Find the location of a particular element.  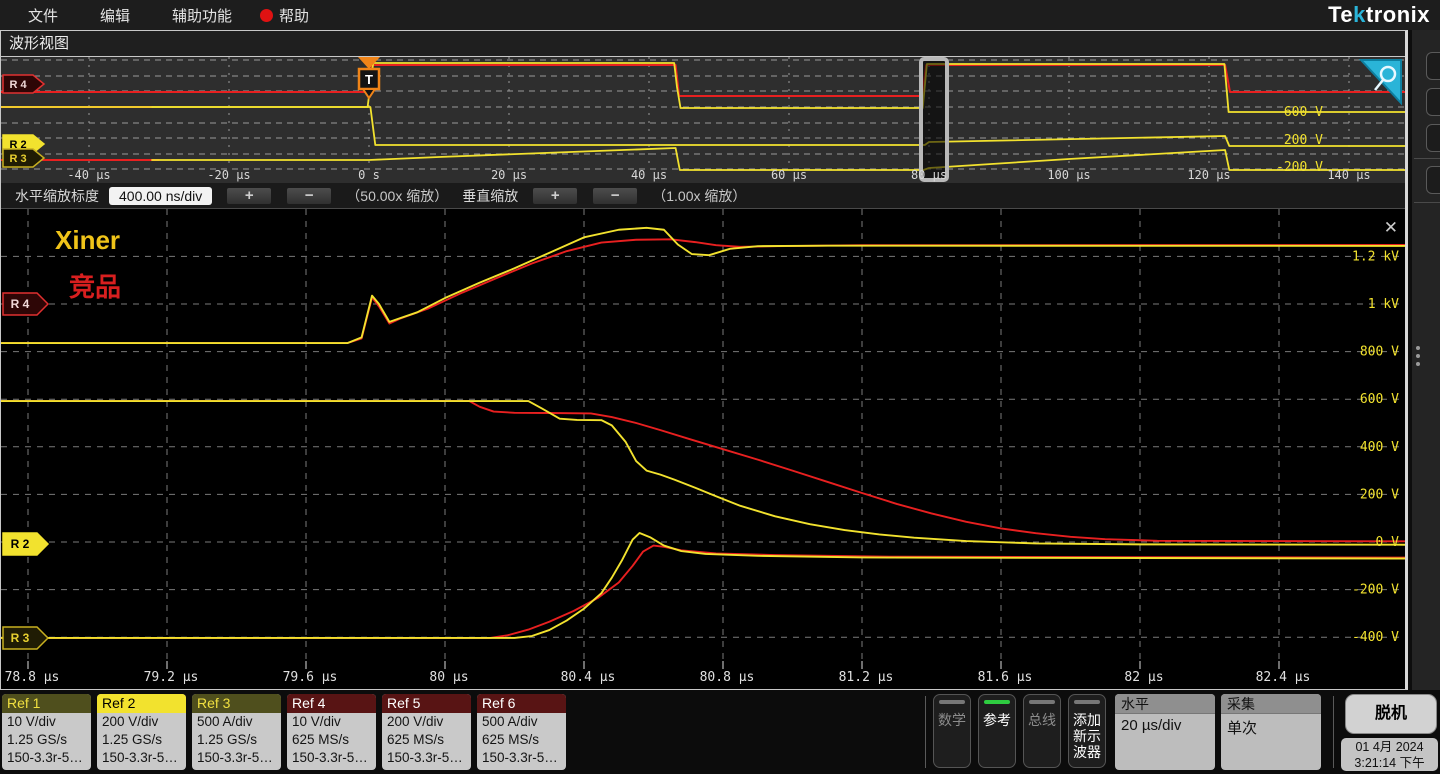

acquisition-mode-value: 单次 is located at coordinates (1242, 728).